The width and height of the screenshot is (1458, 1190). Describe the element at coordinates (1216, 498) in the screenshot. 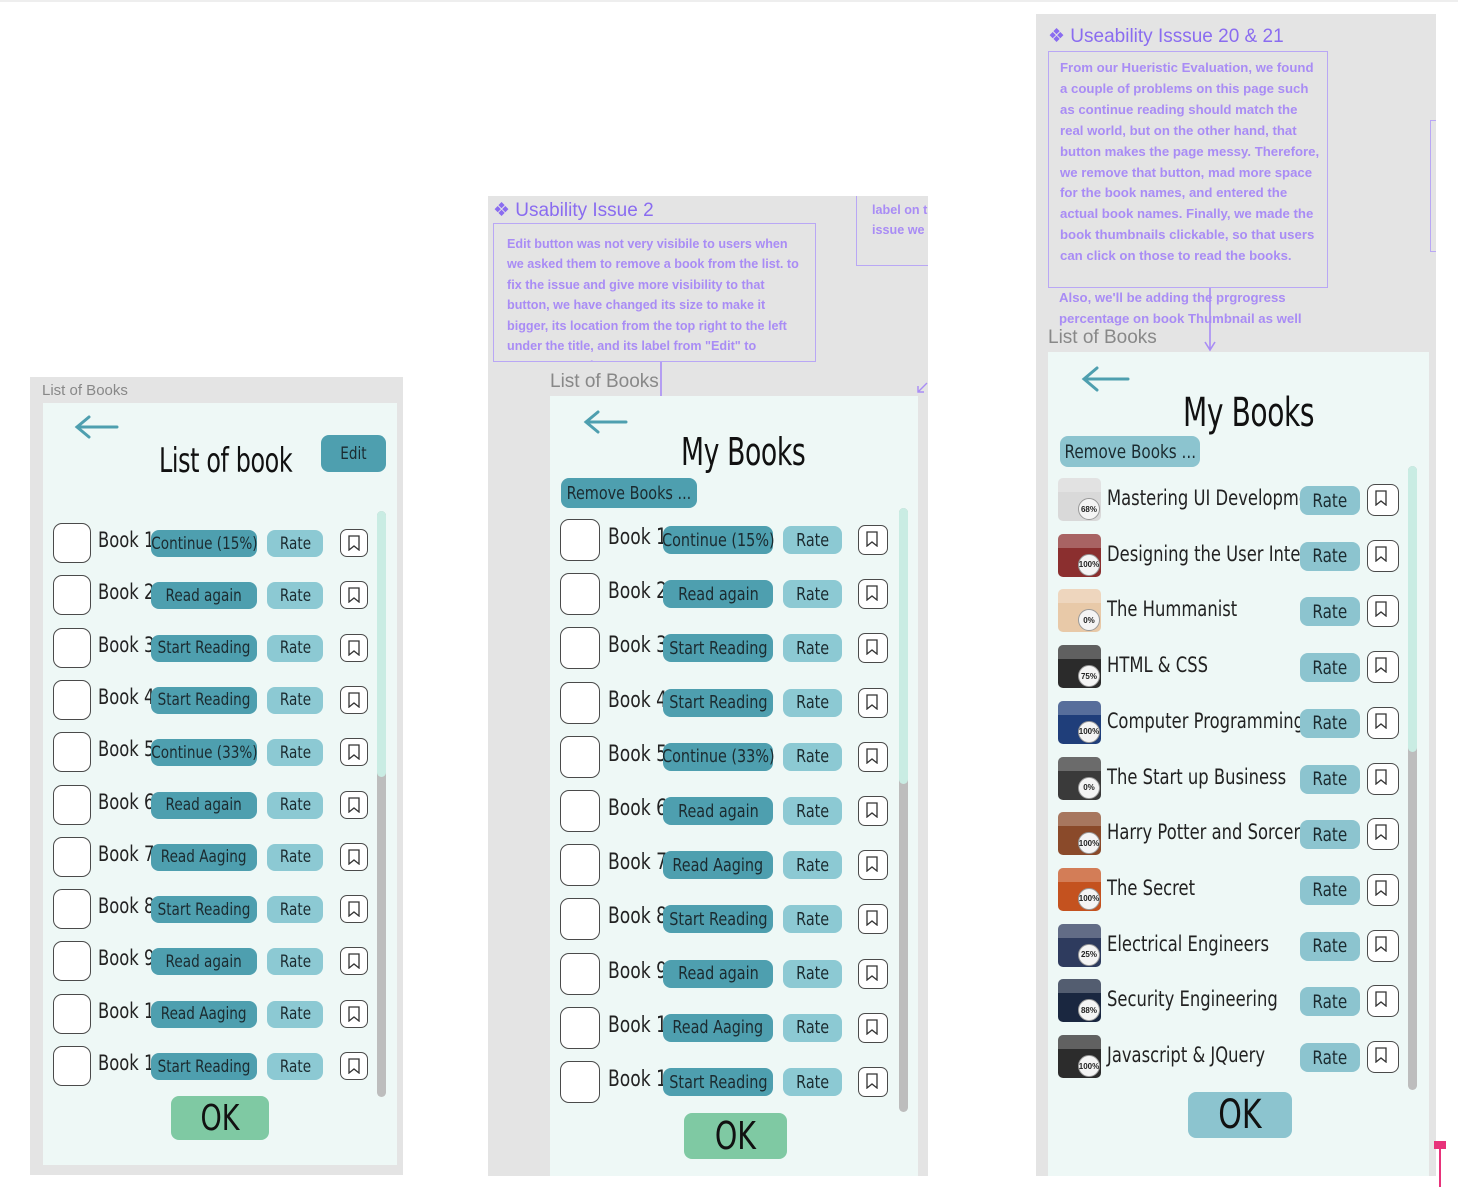

I see `book-title: Mastering UI Development` at that location.